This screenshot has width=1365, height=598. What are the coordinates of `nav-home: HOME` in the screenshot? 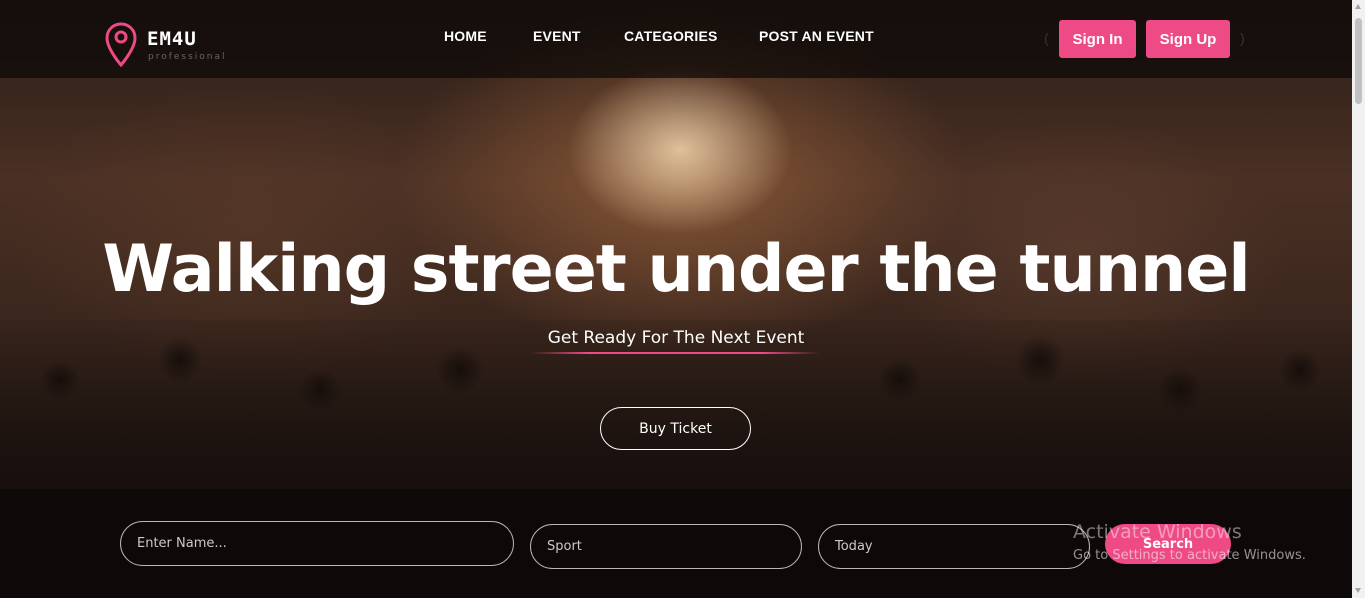 It's located at (465, 36).